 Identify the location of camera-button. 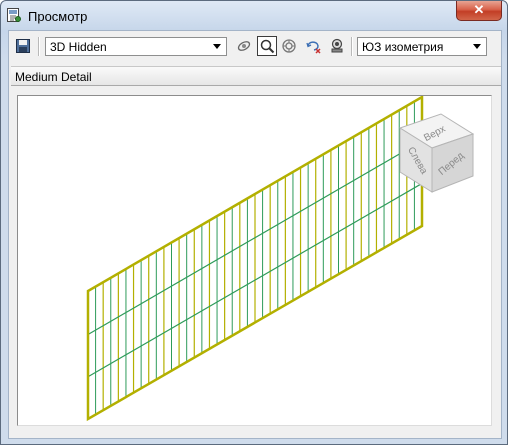
(337, 46).